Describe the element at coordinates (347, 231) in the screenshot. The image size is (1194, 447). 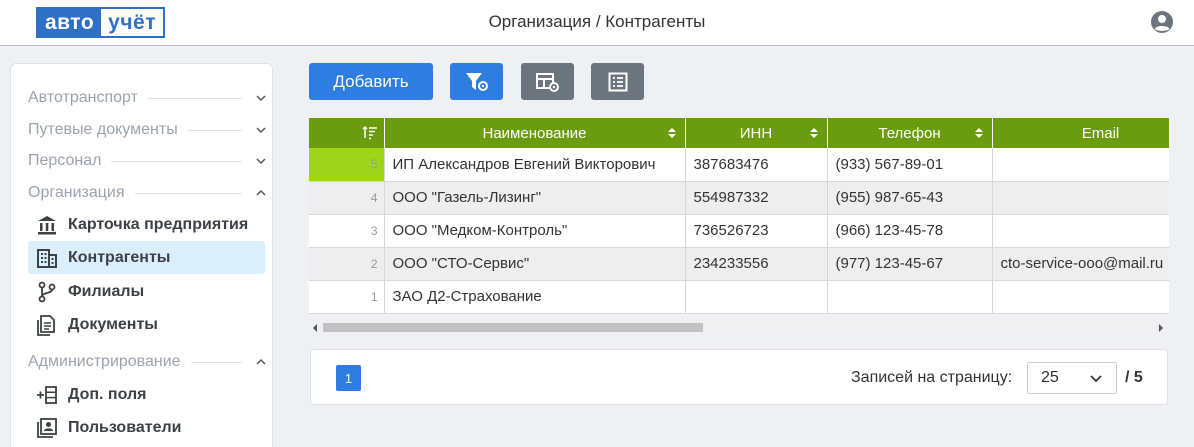
I see `row-number: 3` at that location.